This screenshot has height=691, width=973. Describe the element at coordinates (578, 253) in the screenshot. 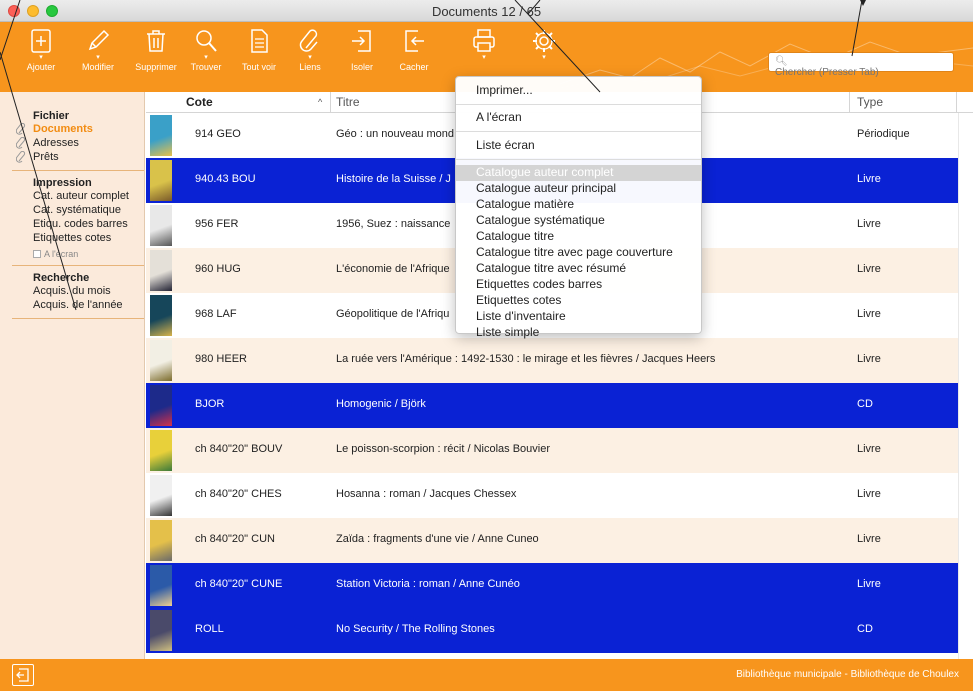

I see `menu-item-catalogue-titre-couverture: Catalogue titre avec page couverture` at that location.